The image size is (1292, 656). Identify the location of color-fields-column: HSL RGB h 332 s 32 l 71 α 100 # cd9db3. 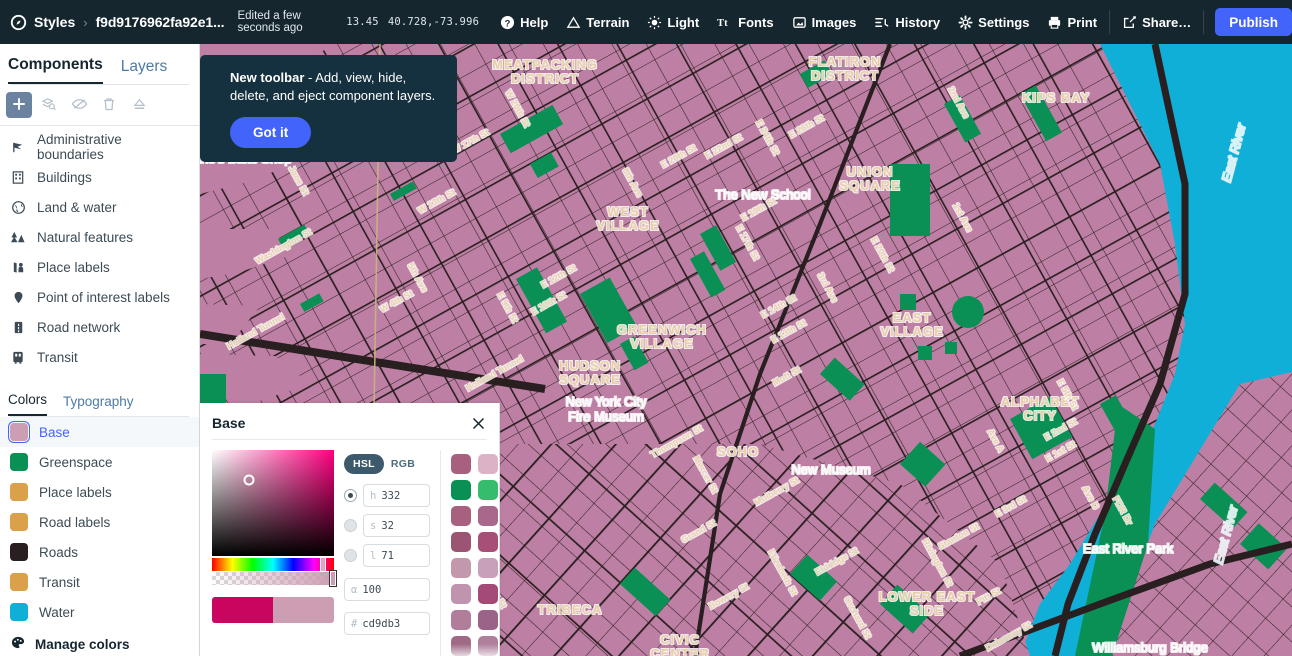
(387, 553).